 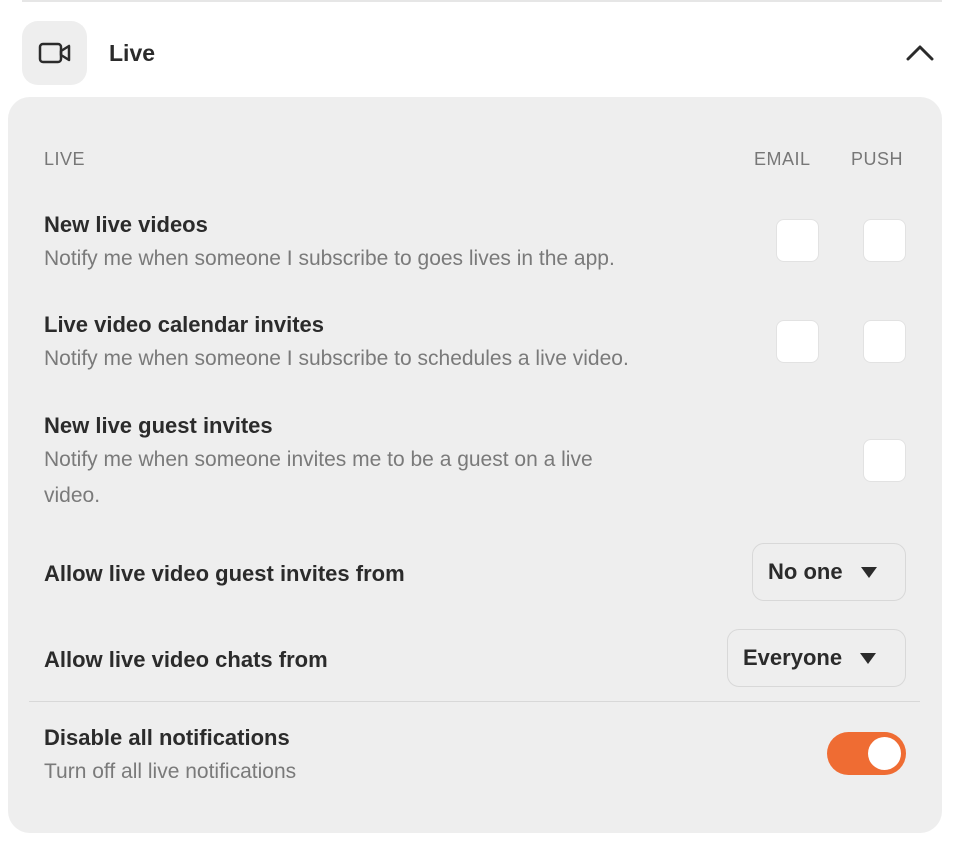 What do you see at coordinates (132, 53) in the screenshot?
I see `section-title: Live` at bounding box center [132, 53].